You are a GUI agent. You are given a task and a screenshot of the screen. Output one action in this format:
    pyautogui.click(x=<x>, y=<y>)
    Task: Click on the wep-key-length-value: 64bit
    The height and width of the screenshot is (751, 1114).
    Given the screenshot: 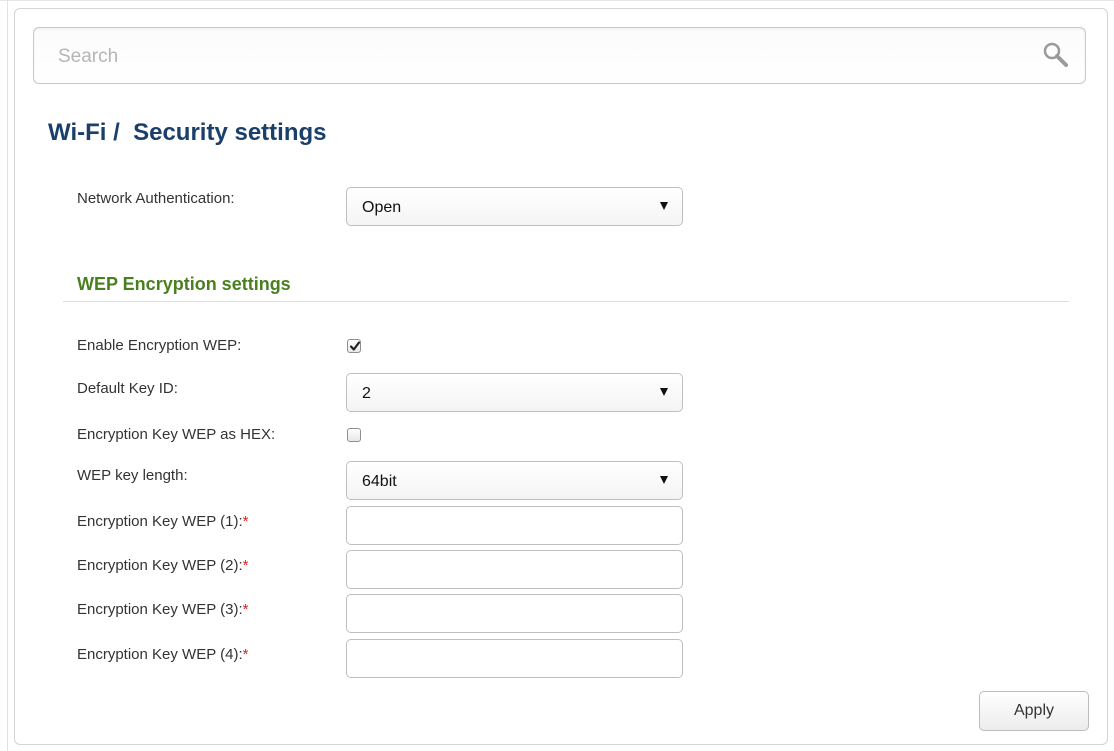 What is the action you would take?
    pyautogui.click(x=379, y=481)
    